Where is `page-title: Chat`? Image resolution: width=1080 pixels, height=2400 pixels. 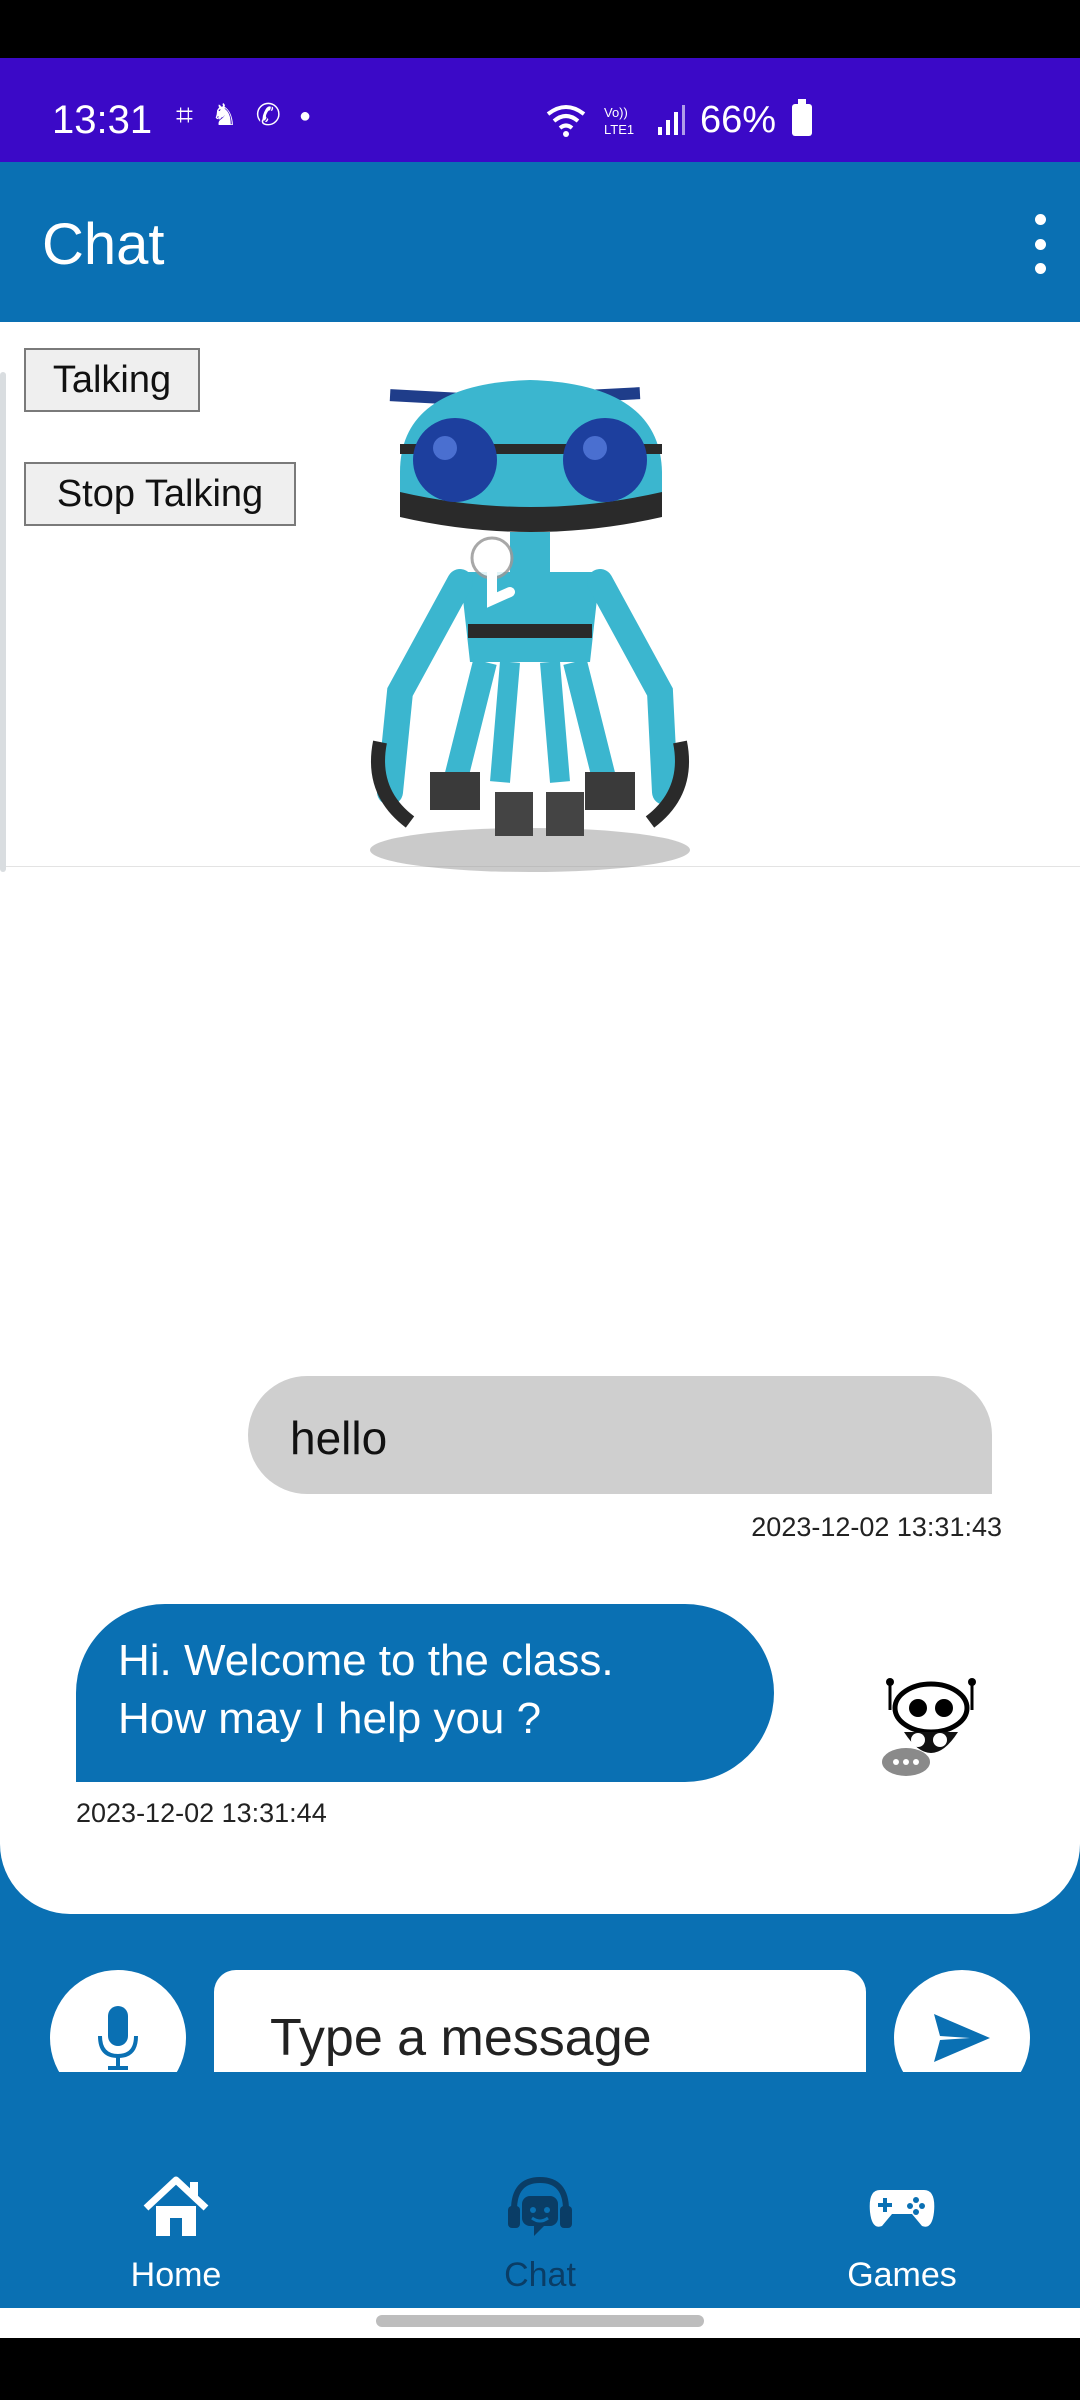 page-title: Chat is located at coordinates (103, 244).